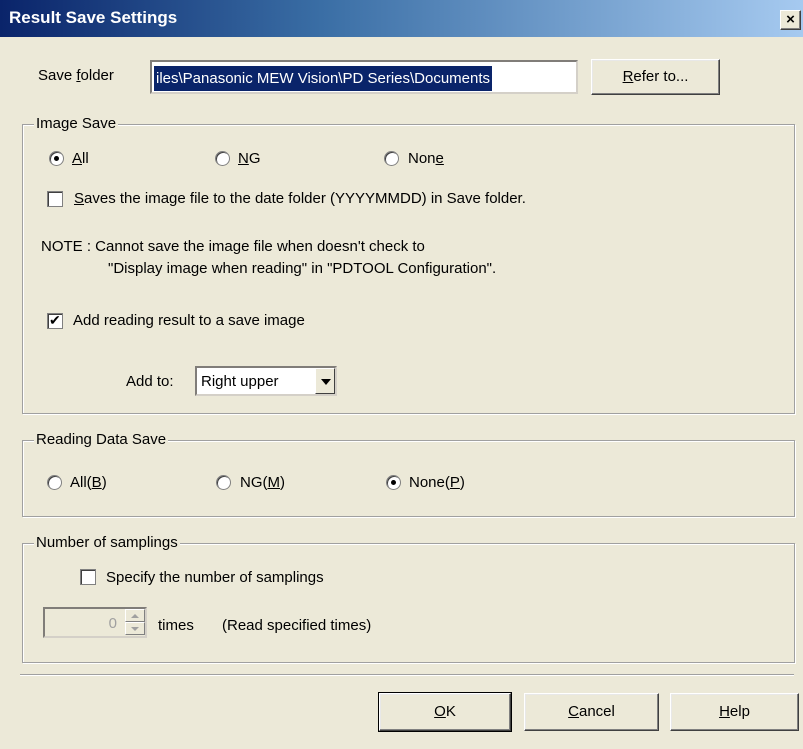 Image resolution: width=803 pixels, height=749 pixels. I want to click on dropdown-arrow-icon, so click(325, 381).